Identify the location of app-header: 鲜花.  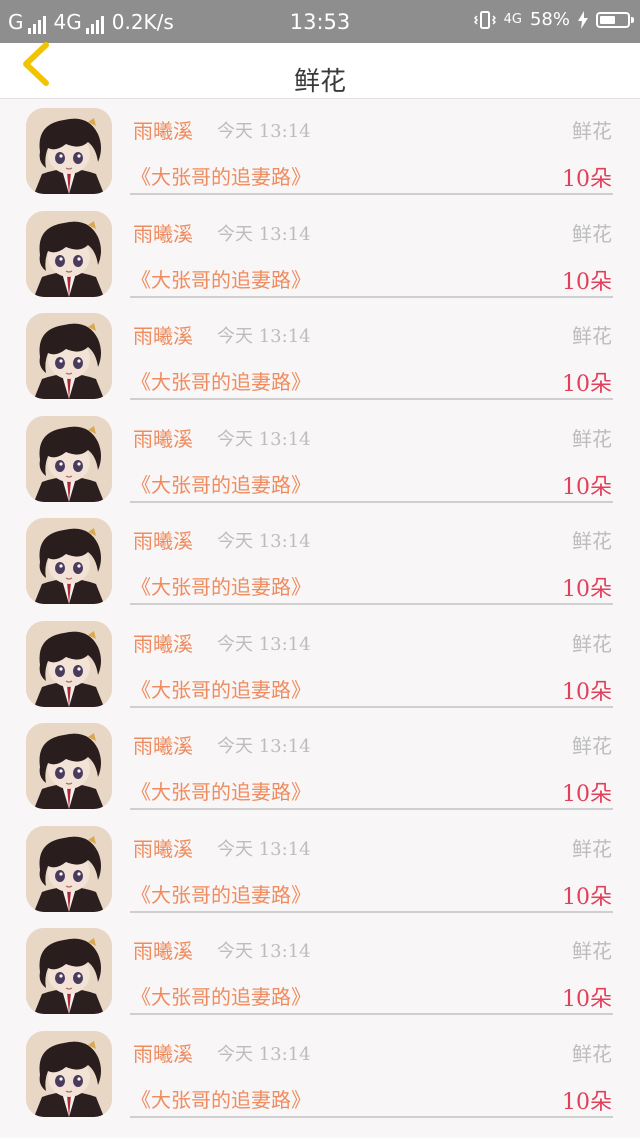
(320, 70).